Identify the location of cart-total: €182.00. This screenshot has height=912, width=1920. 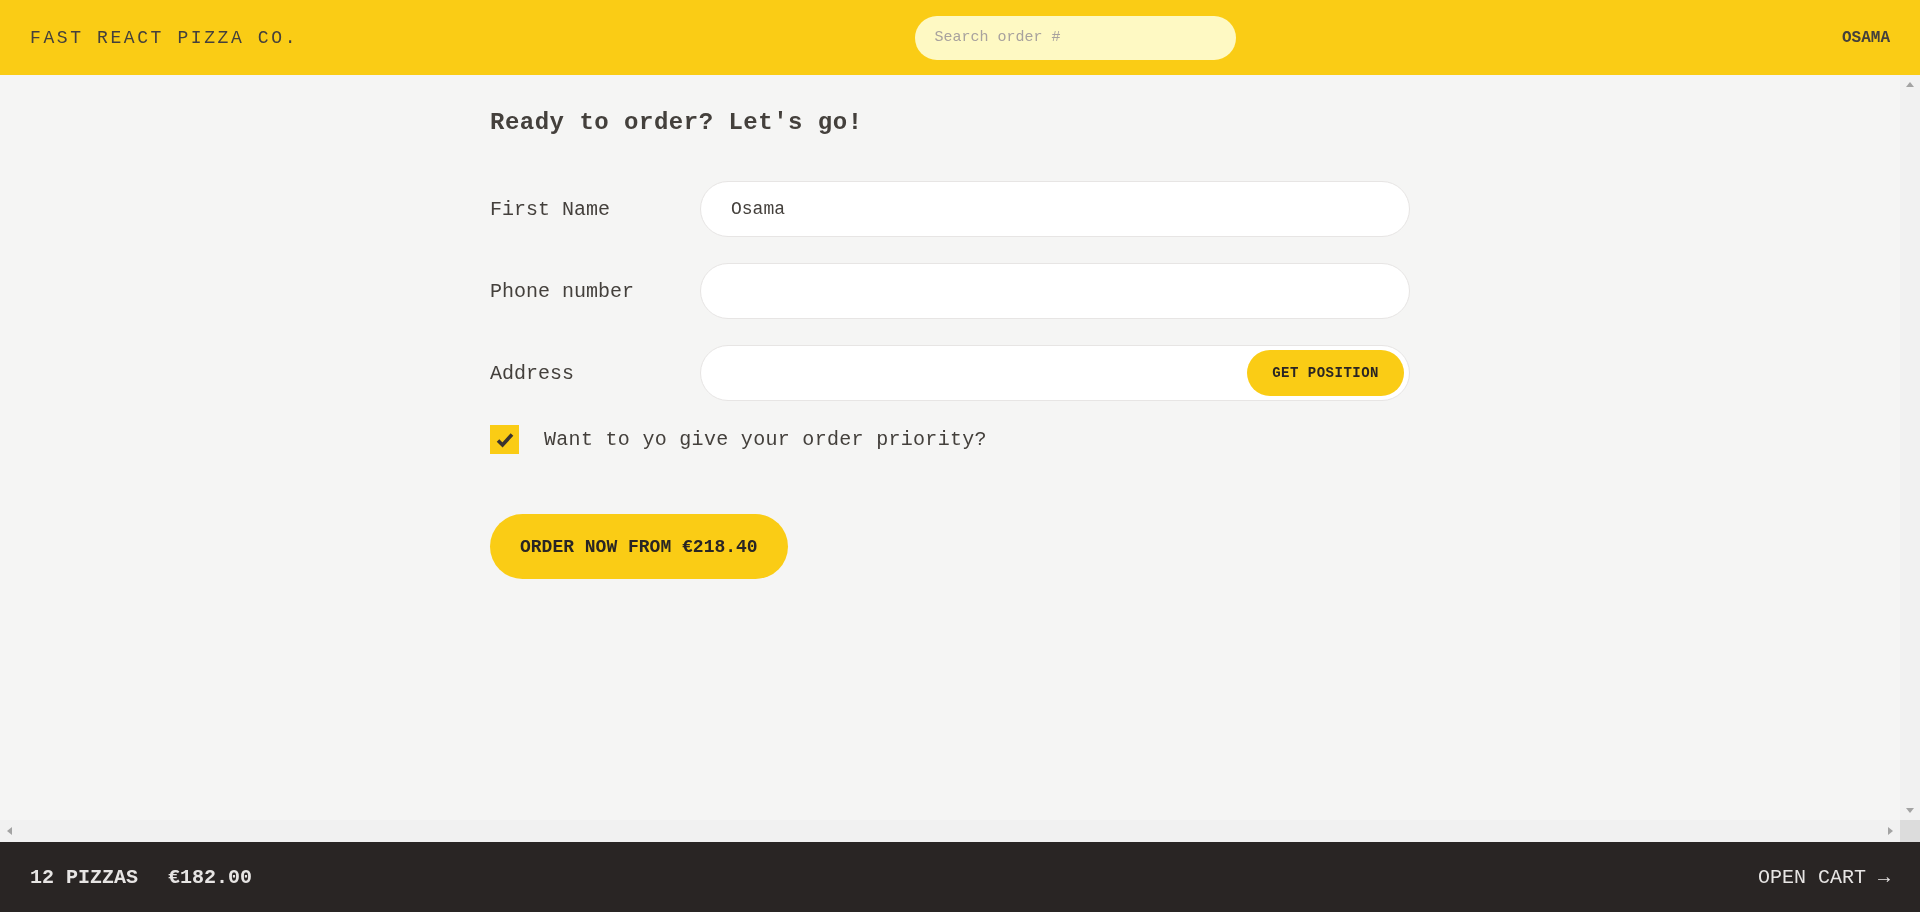
(210, 877).